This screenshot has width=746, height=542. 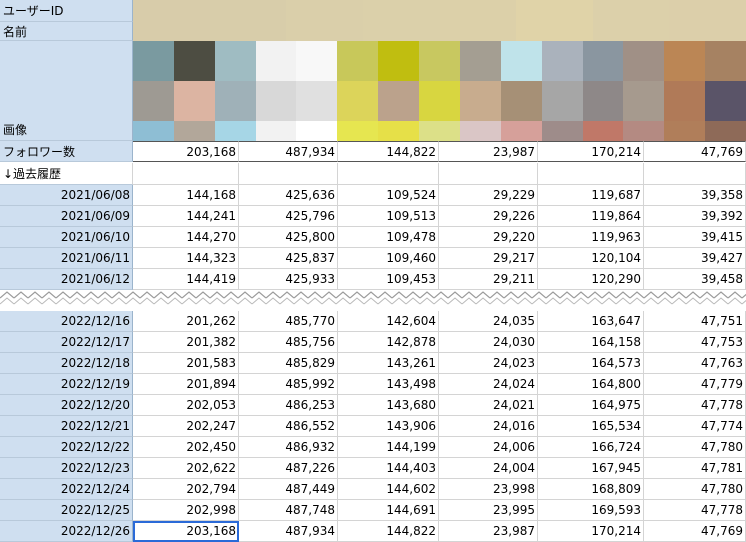 What do you see at coordinates (591, 489) in the screenshot?
I see `value-cell: 168,809` at bounding box center [591, 489].